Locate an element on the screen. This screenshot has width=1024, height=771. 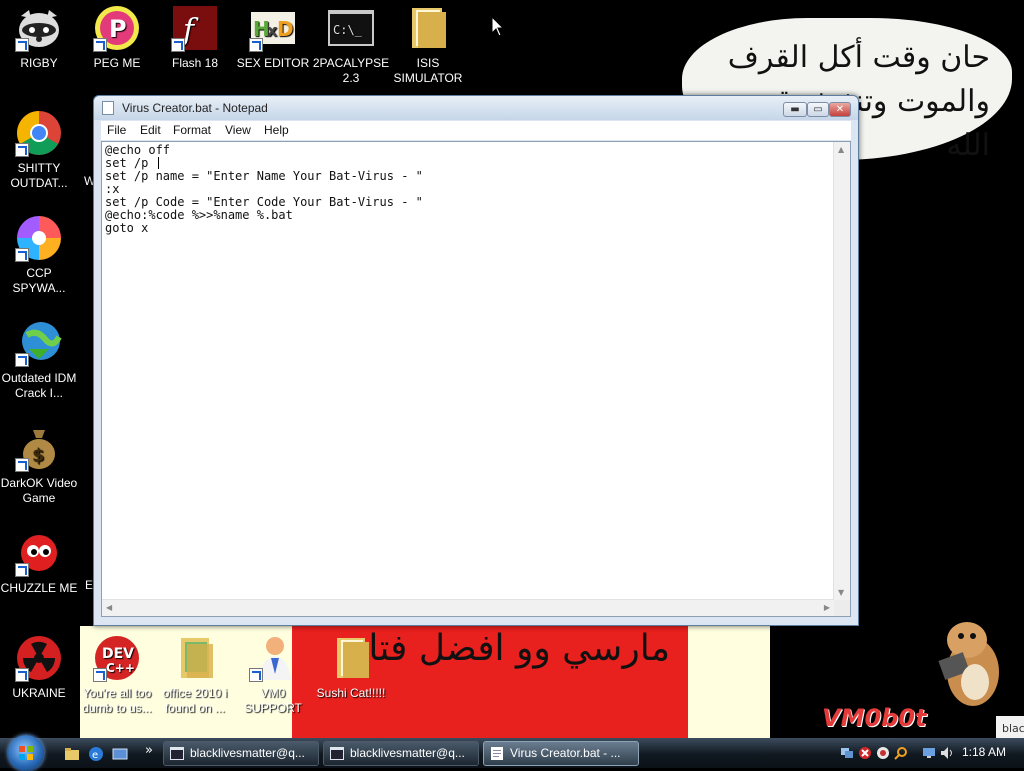
desktop-icon-2pacalypse: C:\_ 2PACALYPSE 2.3 is located at coordinates (351, 45).